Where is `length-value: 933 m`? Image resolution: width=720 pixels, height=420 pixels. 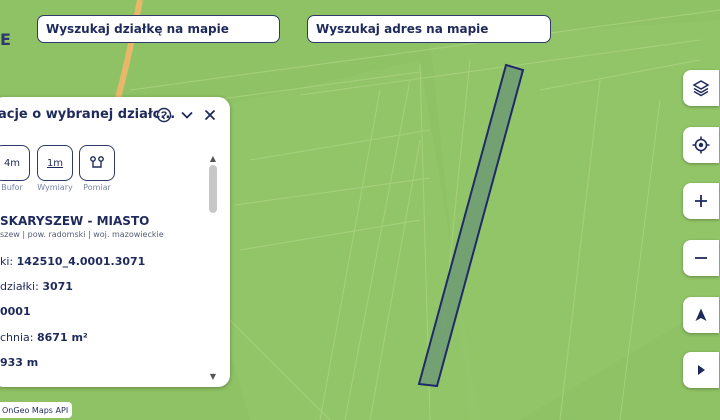
length-value: 933 m is located at coordinates (19, 362).